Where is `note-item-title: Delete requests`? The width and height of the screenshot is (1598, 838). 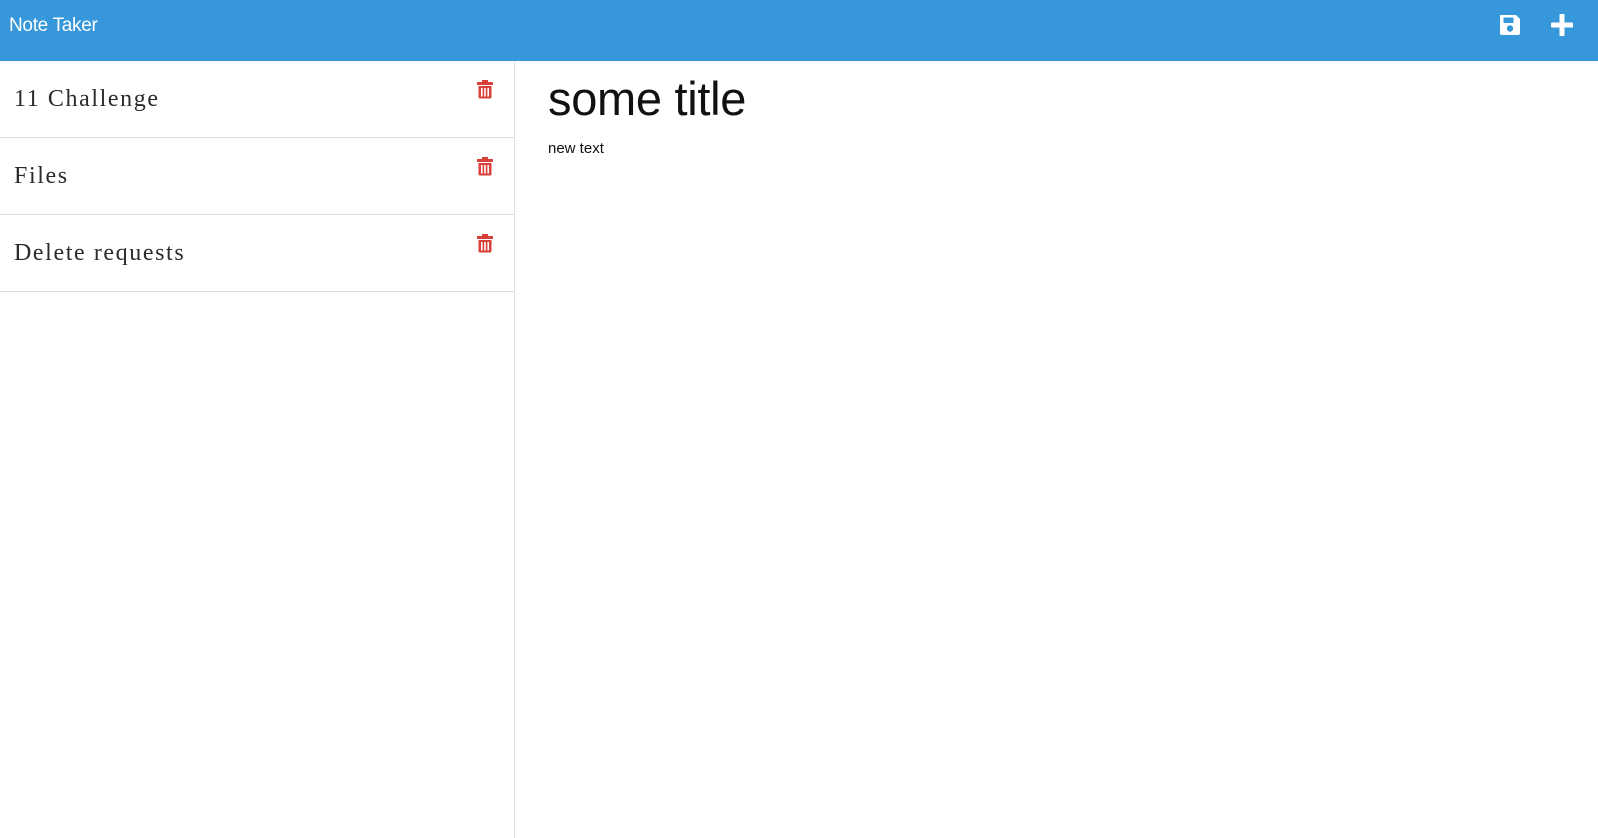
note-item-title: Delete requests is located at coordinates (99, 253).